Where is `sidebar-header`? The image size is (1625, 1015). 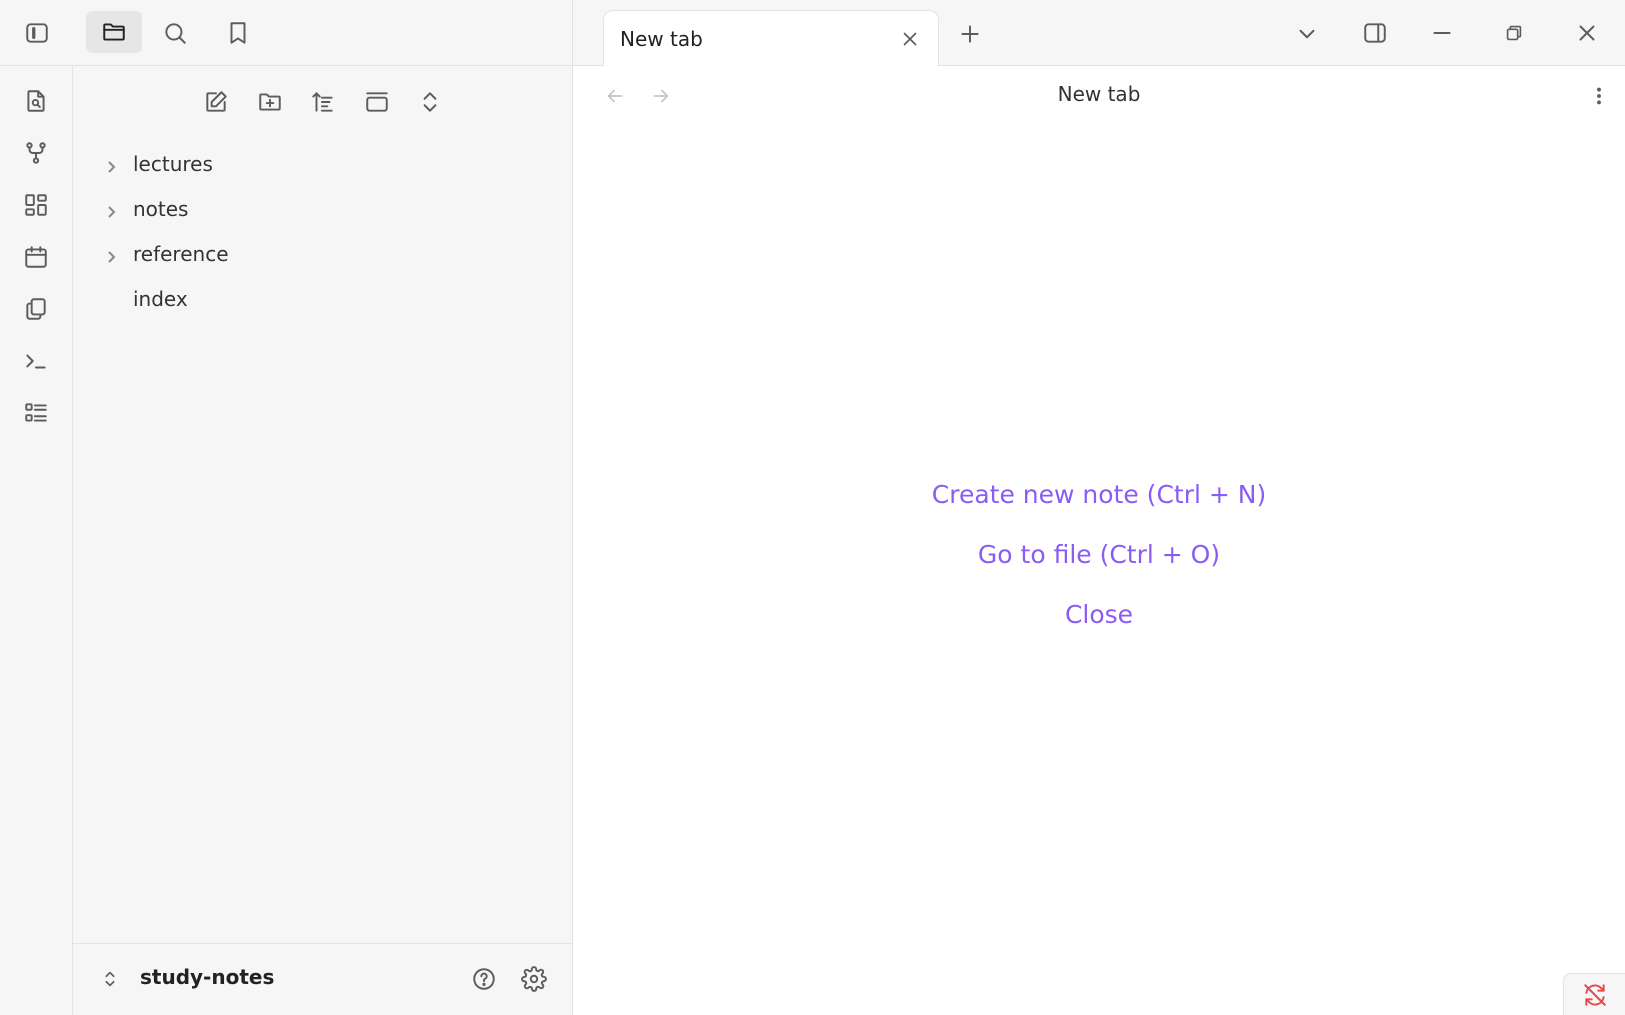 sidebar-header is located at coordinates (286, 33).